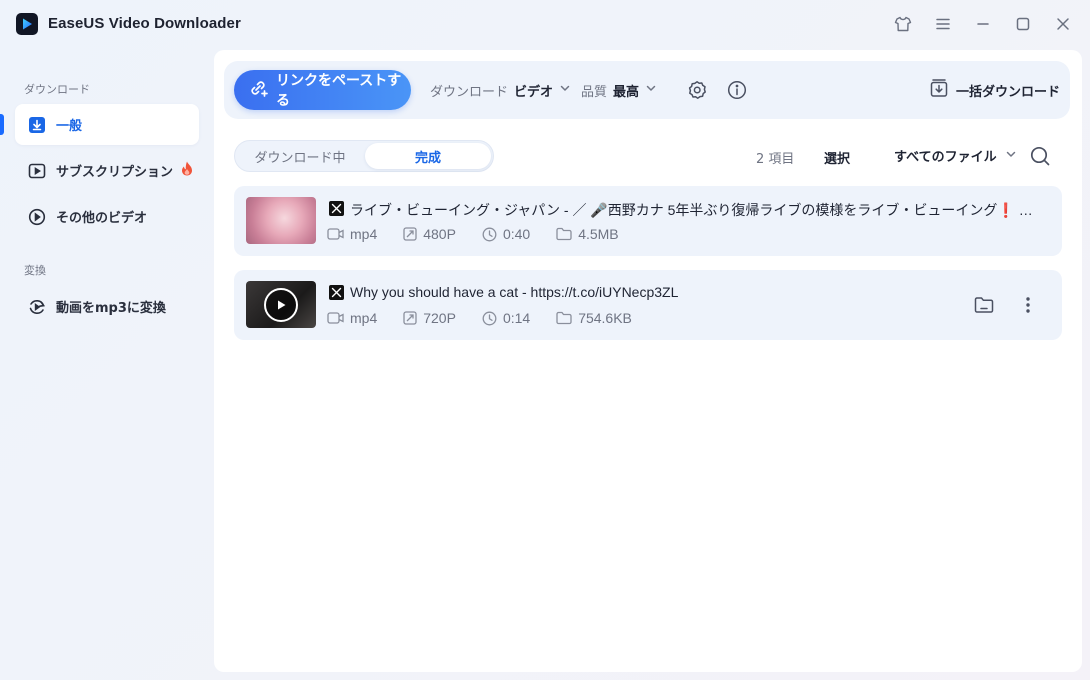 Image resolution: width=1090 pixels, height=680 pixels. Describe the element at coordinates (1063, 24) in the screenshot. I see `close-icon` at that location.